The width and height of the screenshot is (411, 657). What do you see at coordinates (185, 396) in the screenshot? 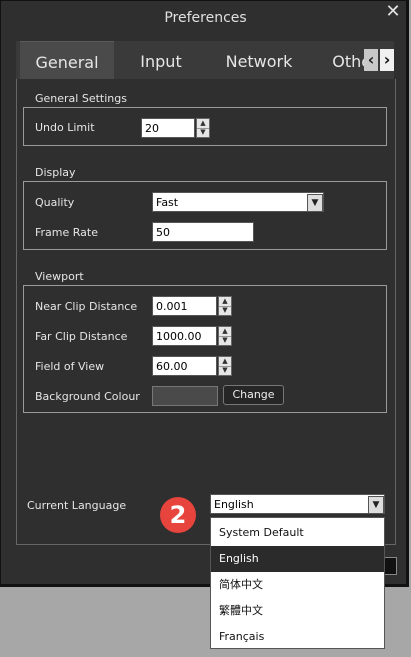
I see `background-colour-swatch` at bounding box center [185, 396].